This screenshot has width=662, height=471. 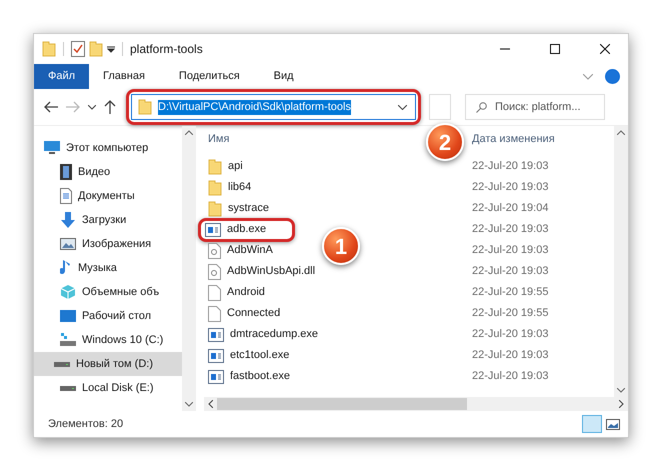 I want to click on file-name: api, so click(x=235, y=166).